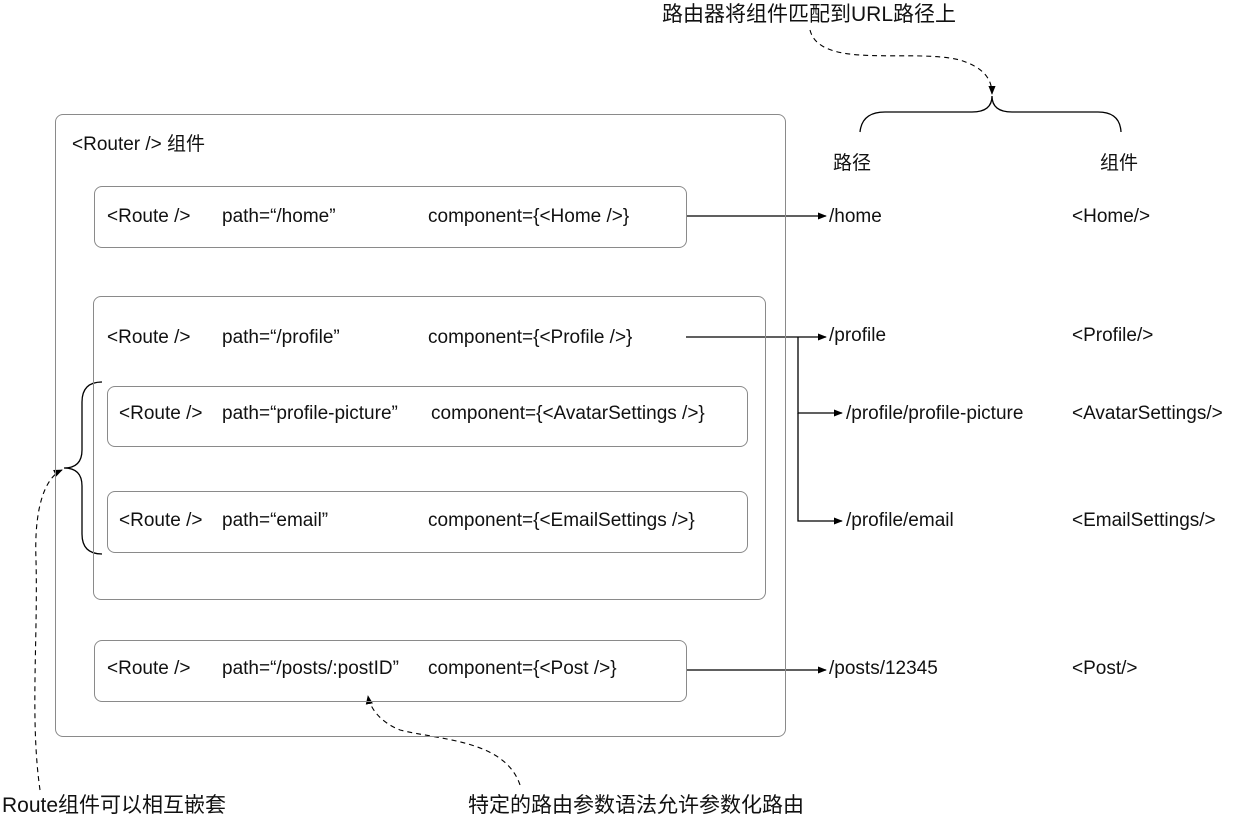 The image size is (1241, 823). Describe the element at coordinates (1144, 520) in the screenshot. I see `table-row-4-component: <EmailSettings/>` at that location.